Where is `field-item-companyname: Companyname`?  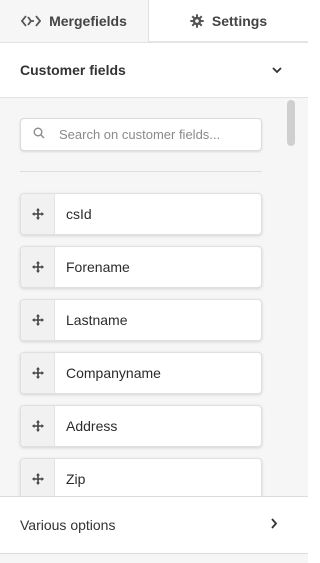 field-item-companyname: Companyname is located at coordinates (141, 373).